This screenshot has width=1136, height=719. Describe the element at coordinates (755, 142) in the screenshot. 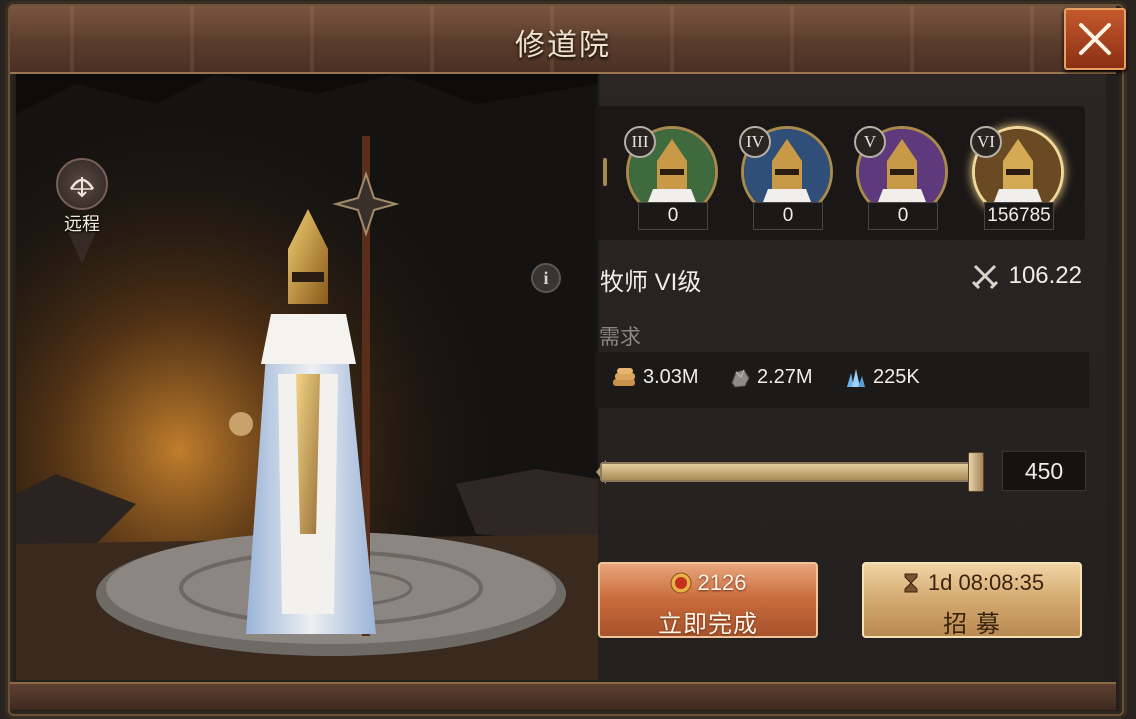

I see `tier-numeral: IV` at that location.